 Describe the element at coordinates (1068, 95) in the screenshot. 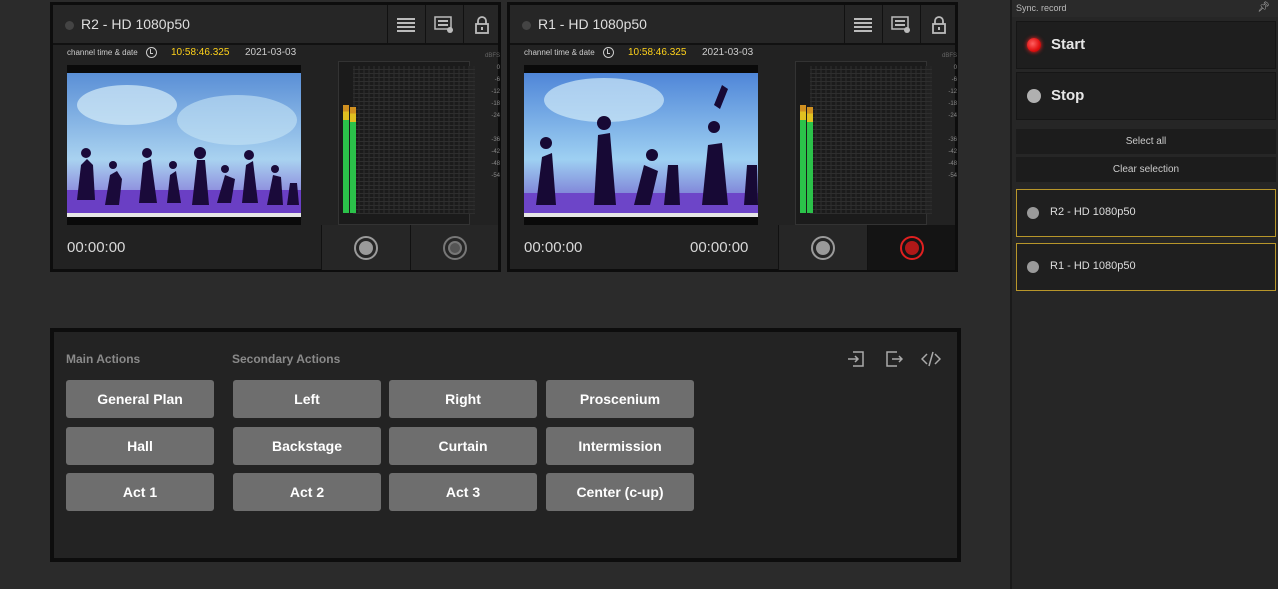

I see `stop-label: Stop` at that location.